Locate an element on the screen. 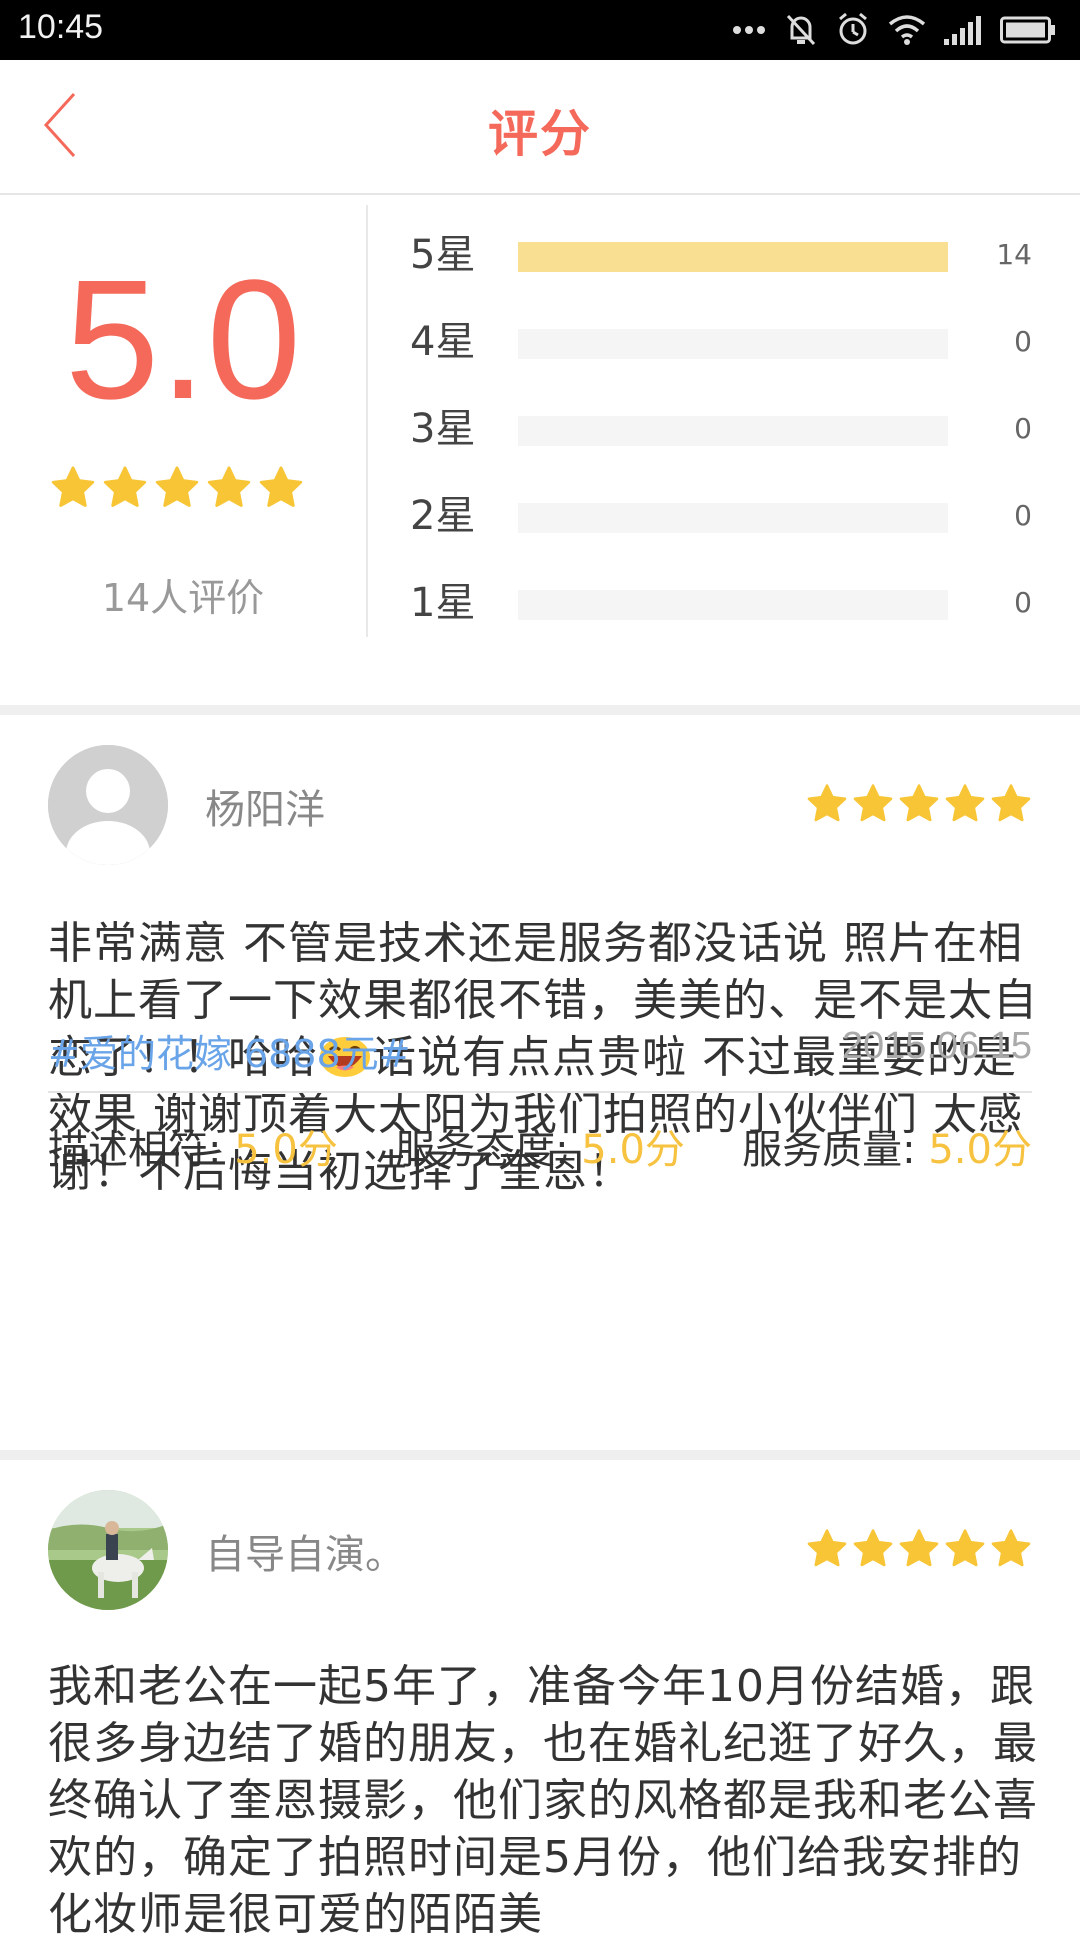  review-count: 14人评价 is located at coordinates (183, 598).